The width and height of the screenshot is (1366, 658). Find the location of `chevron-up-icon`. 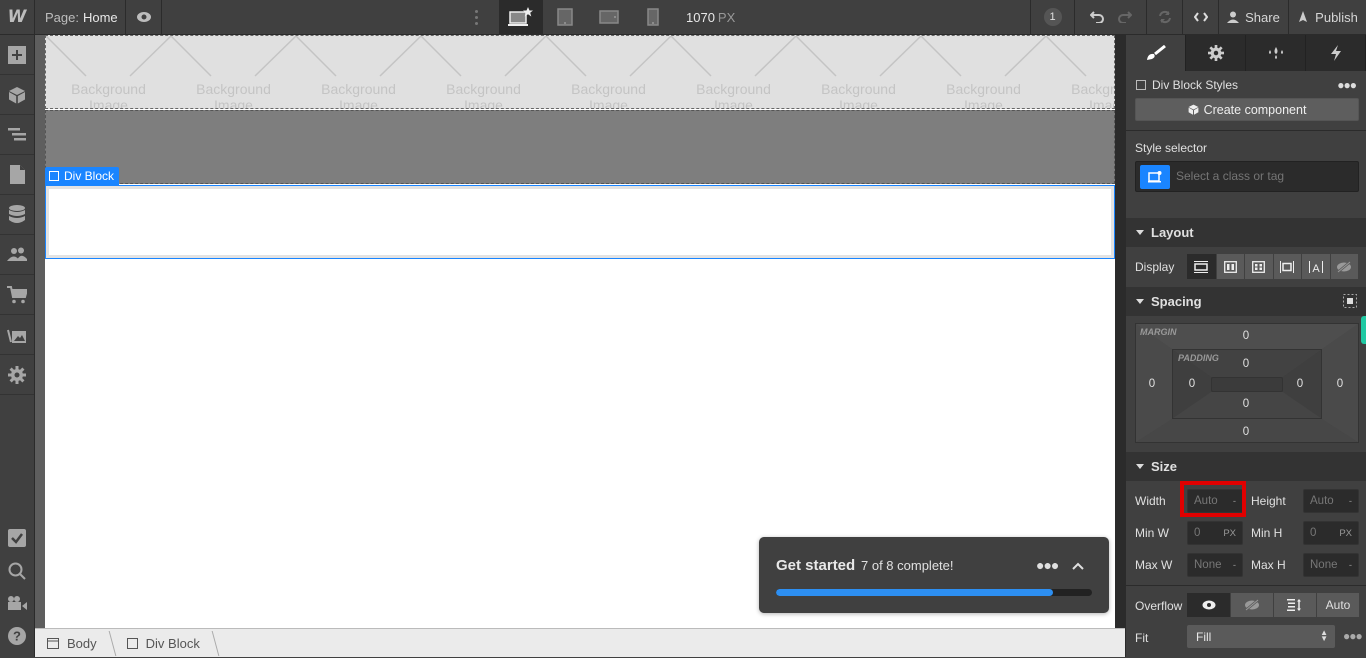

chevron-up-icon is located at coordinates (1078, 566).